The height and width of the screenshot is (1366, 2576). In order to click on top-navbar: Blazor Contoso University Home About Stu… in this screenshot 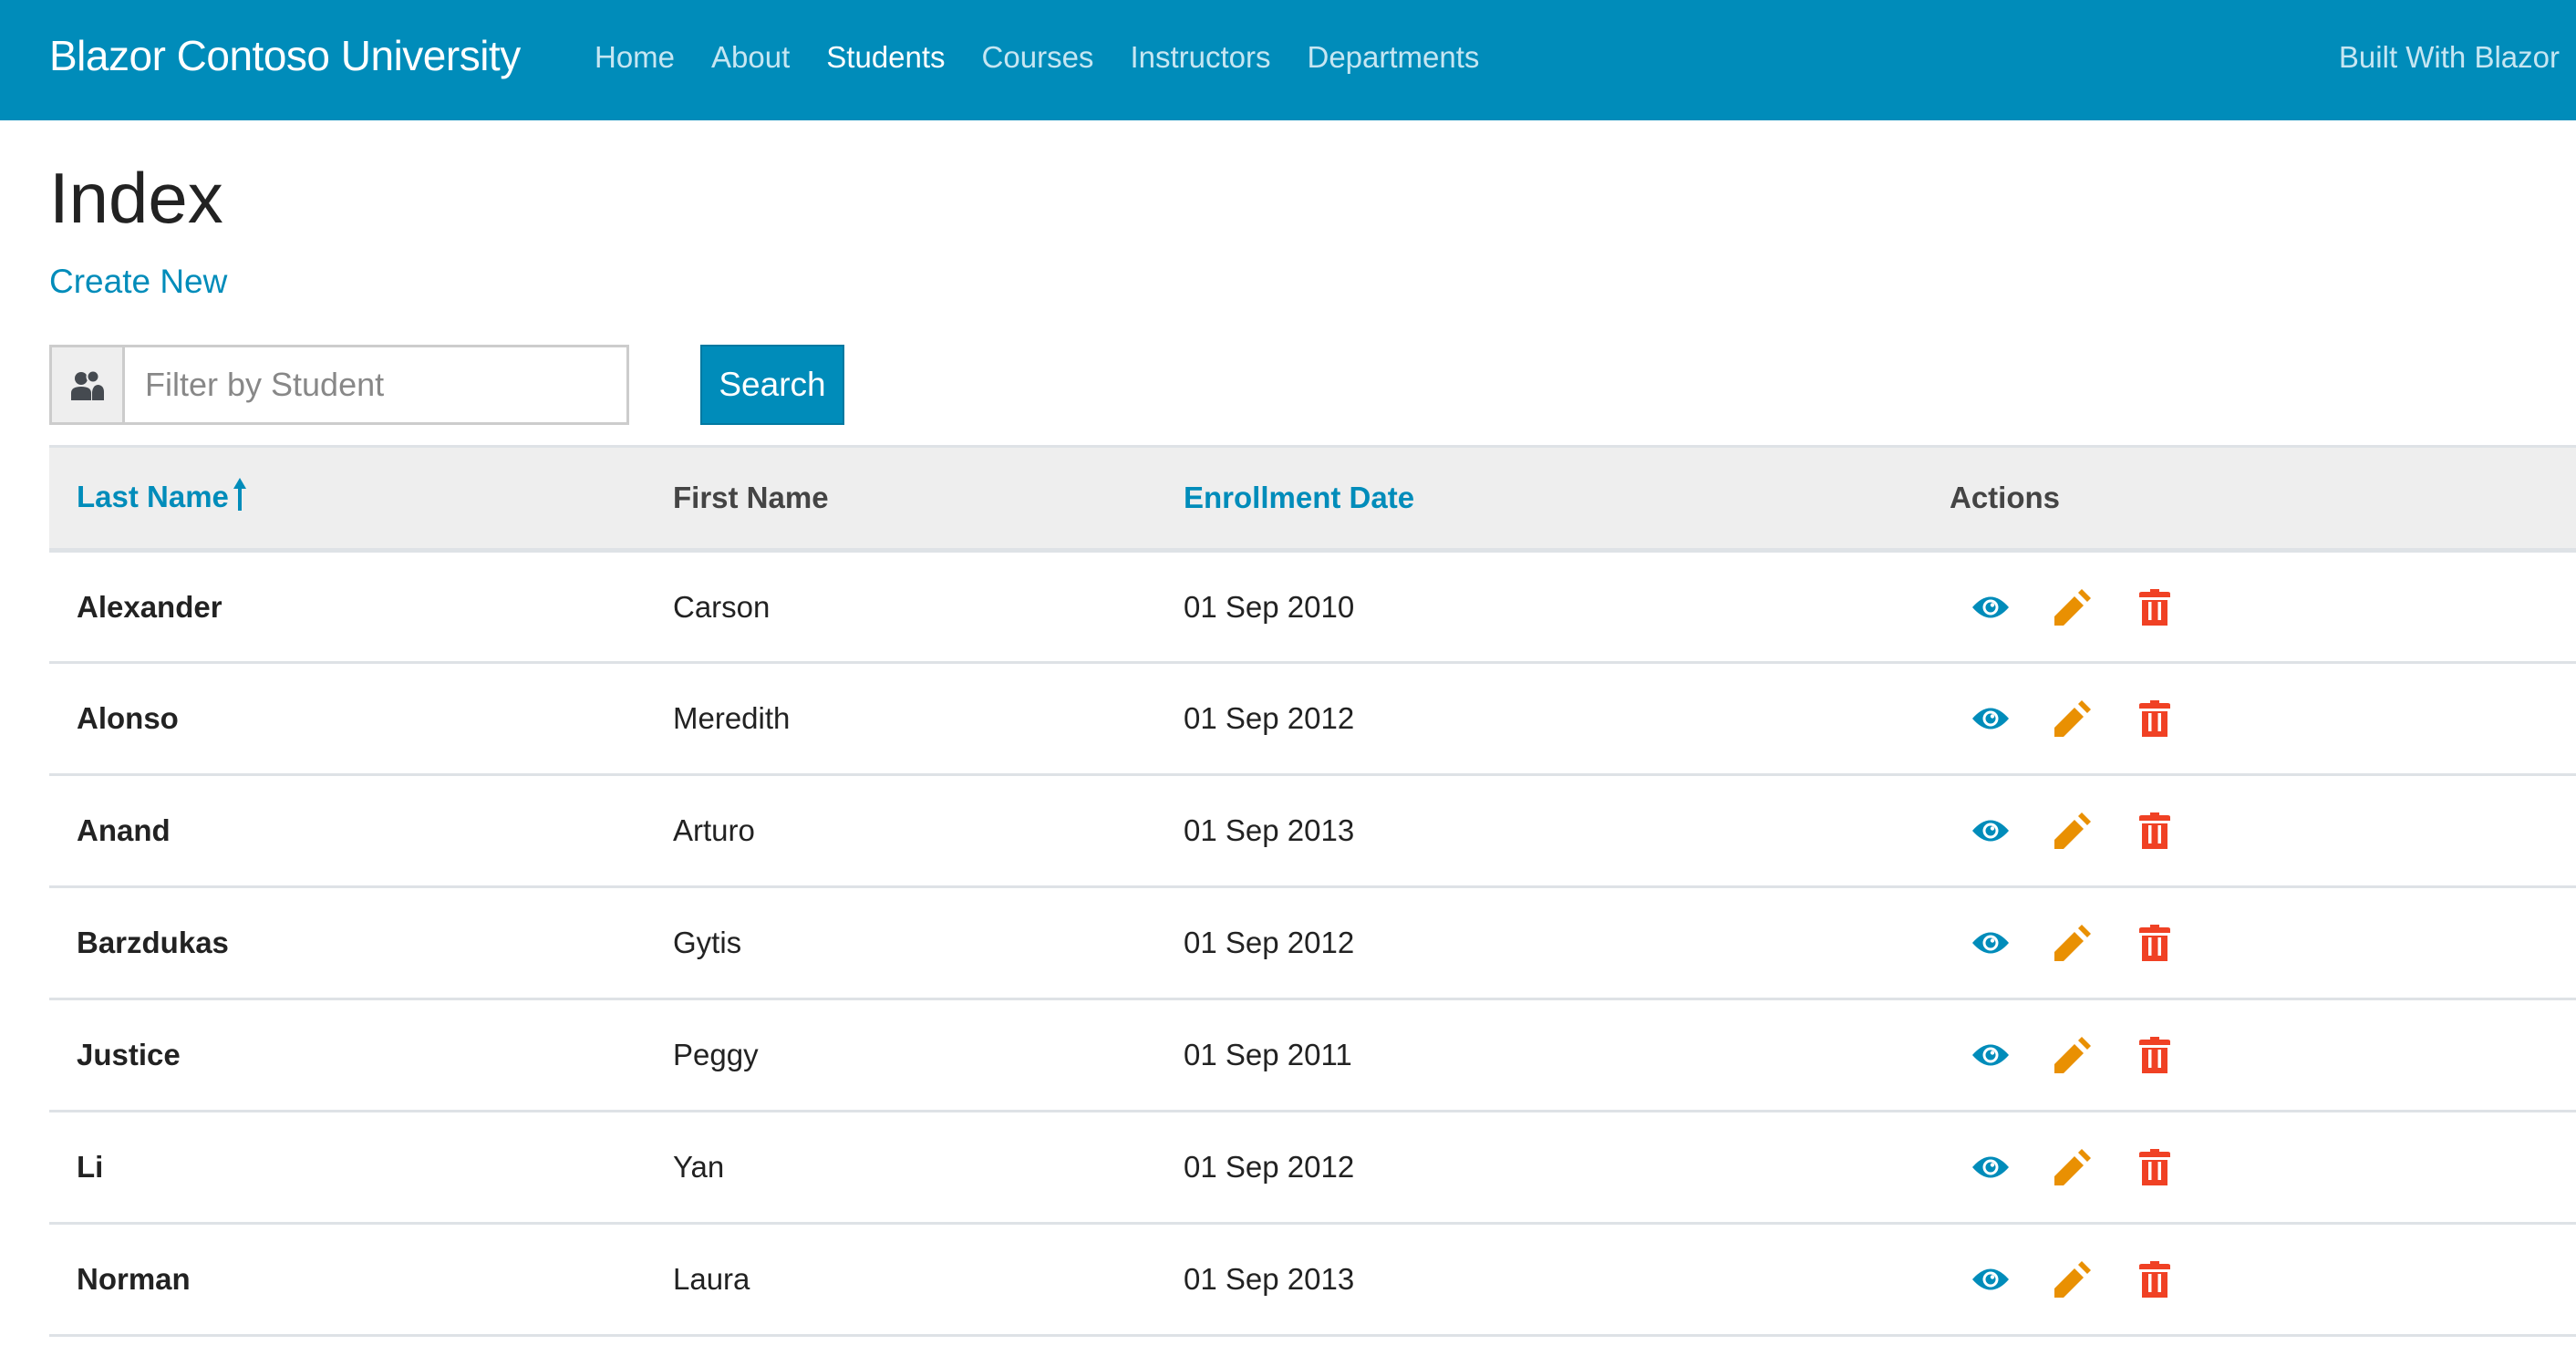, I will do `click(1288, 60)`.